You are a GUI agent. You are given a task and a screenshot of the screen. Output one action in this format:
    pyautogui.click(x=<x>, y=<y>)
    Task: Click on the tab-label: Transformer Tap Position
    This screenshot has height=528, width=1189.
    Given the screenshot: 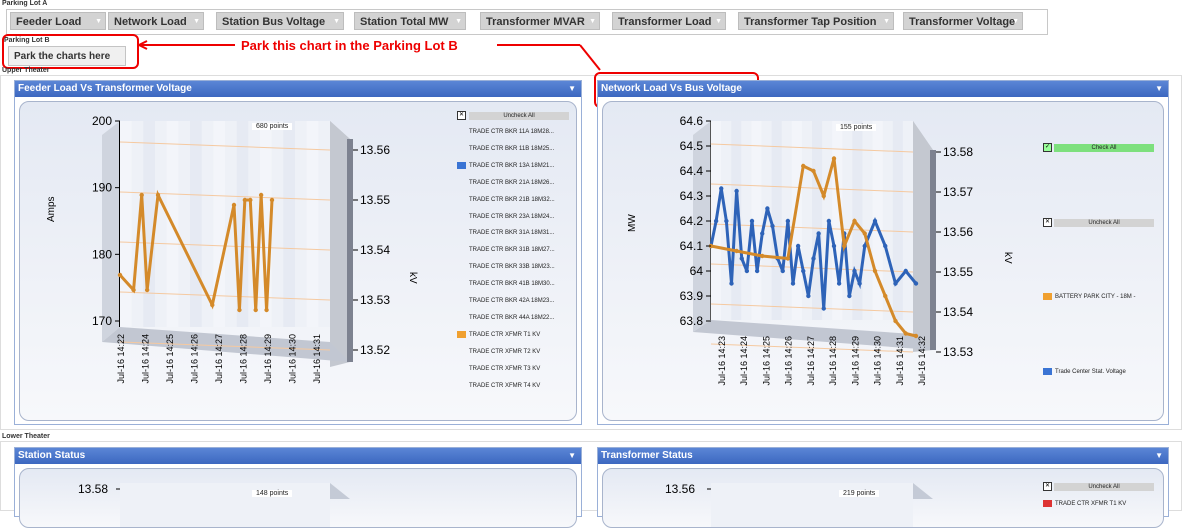 What is the action you would take?
    pyautogui.click(x=810, y=22)
    